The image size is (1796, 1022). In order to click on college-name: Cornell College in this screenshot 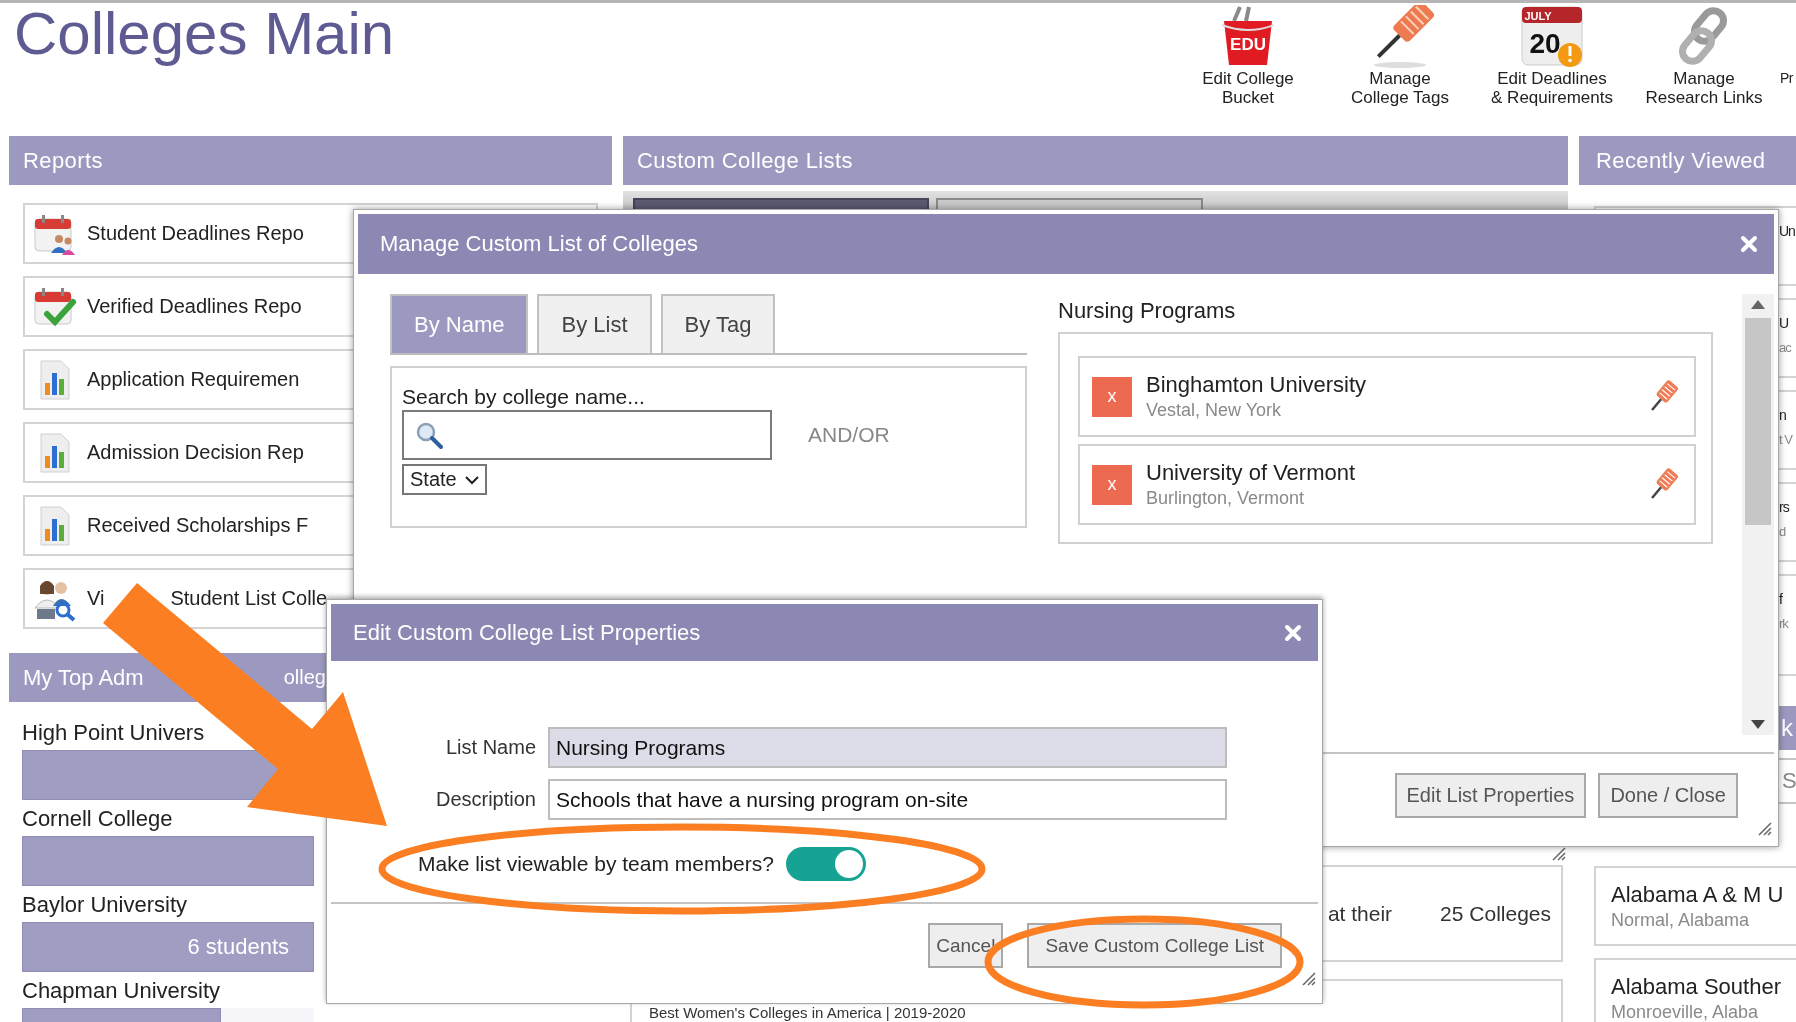, I will do `click(97, 819)`.